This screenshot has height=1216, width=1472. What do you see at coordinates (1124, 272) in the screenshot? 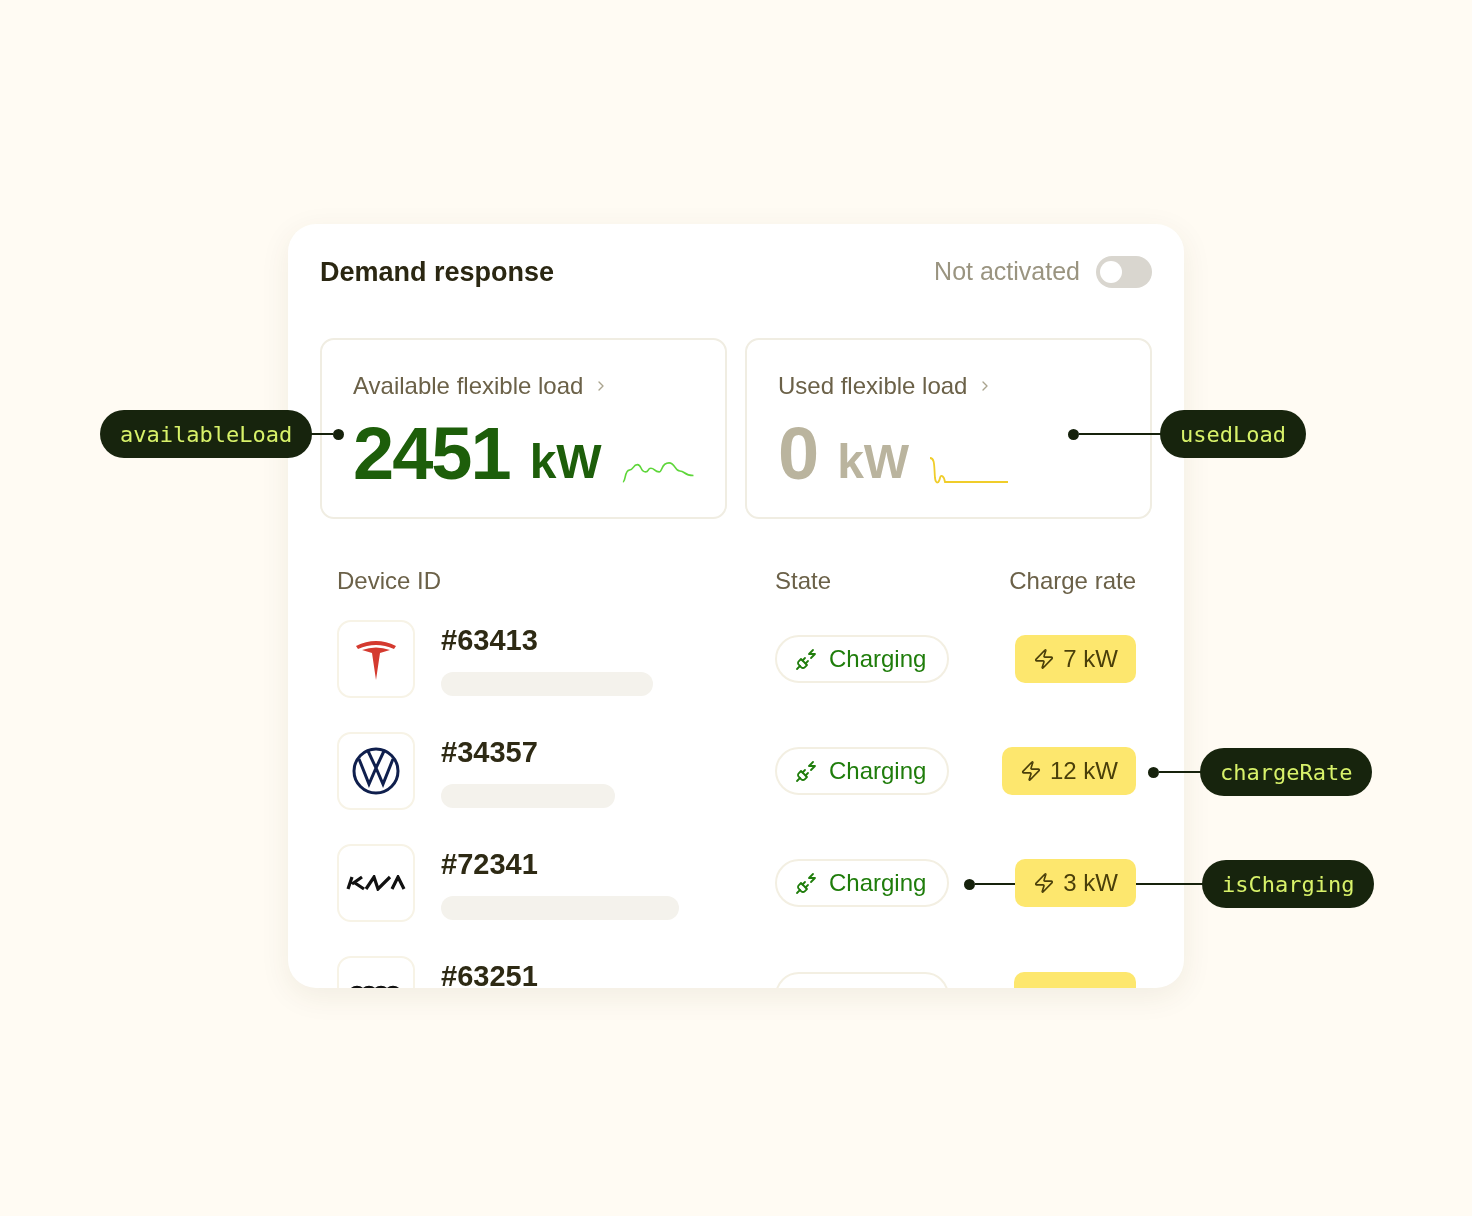
I see `activation-toggle` at bounding box center [1124, 272].